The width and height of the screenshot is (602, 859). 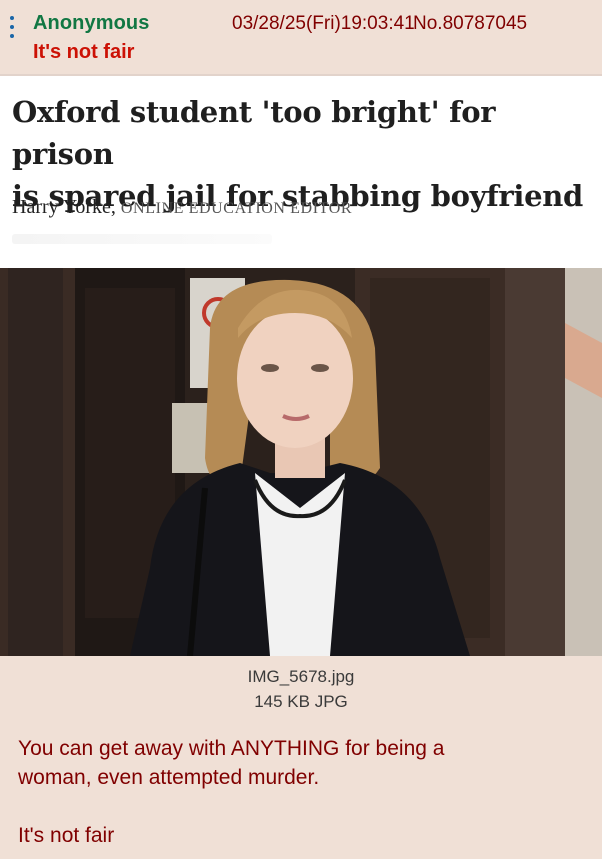 What do you see at coordinates (254, 133) in the screenshot?
I see `article-headline-line: Oxford student 'too bright' for prison` at bounding box center [254, 133].